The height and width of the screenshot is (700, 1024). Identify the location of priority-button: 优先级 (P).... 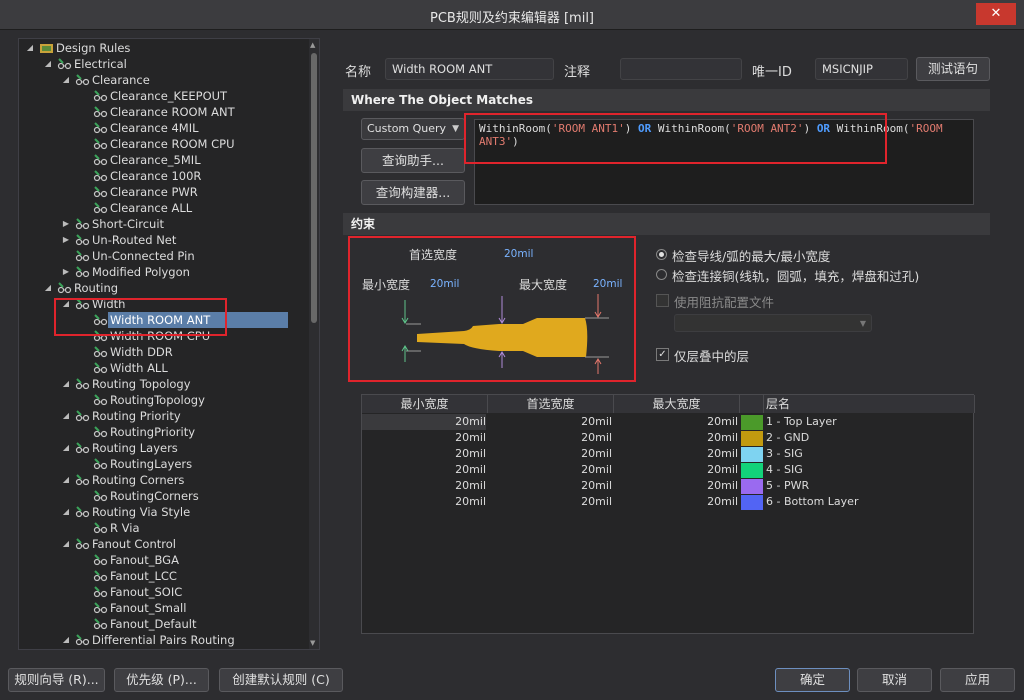
(161, 680).